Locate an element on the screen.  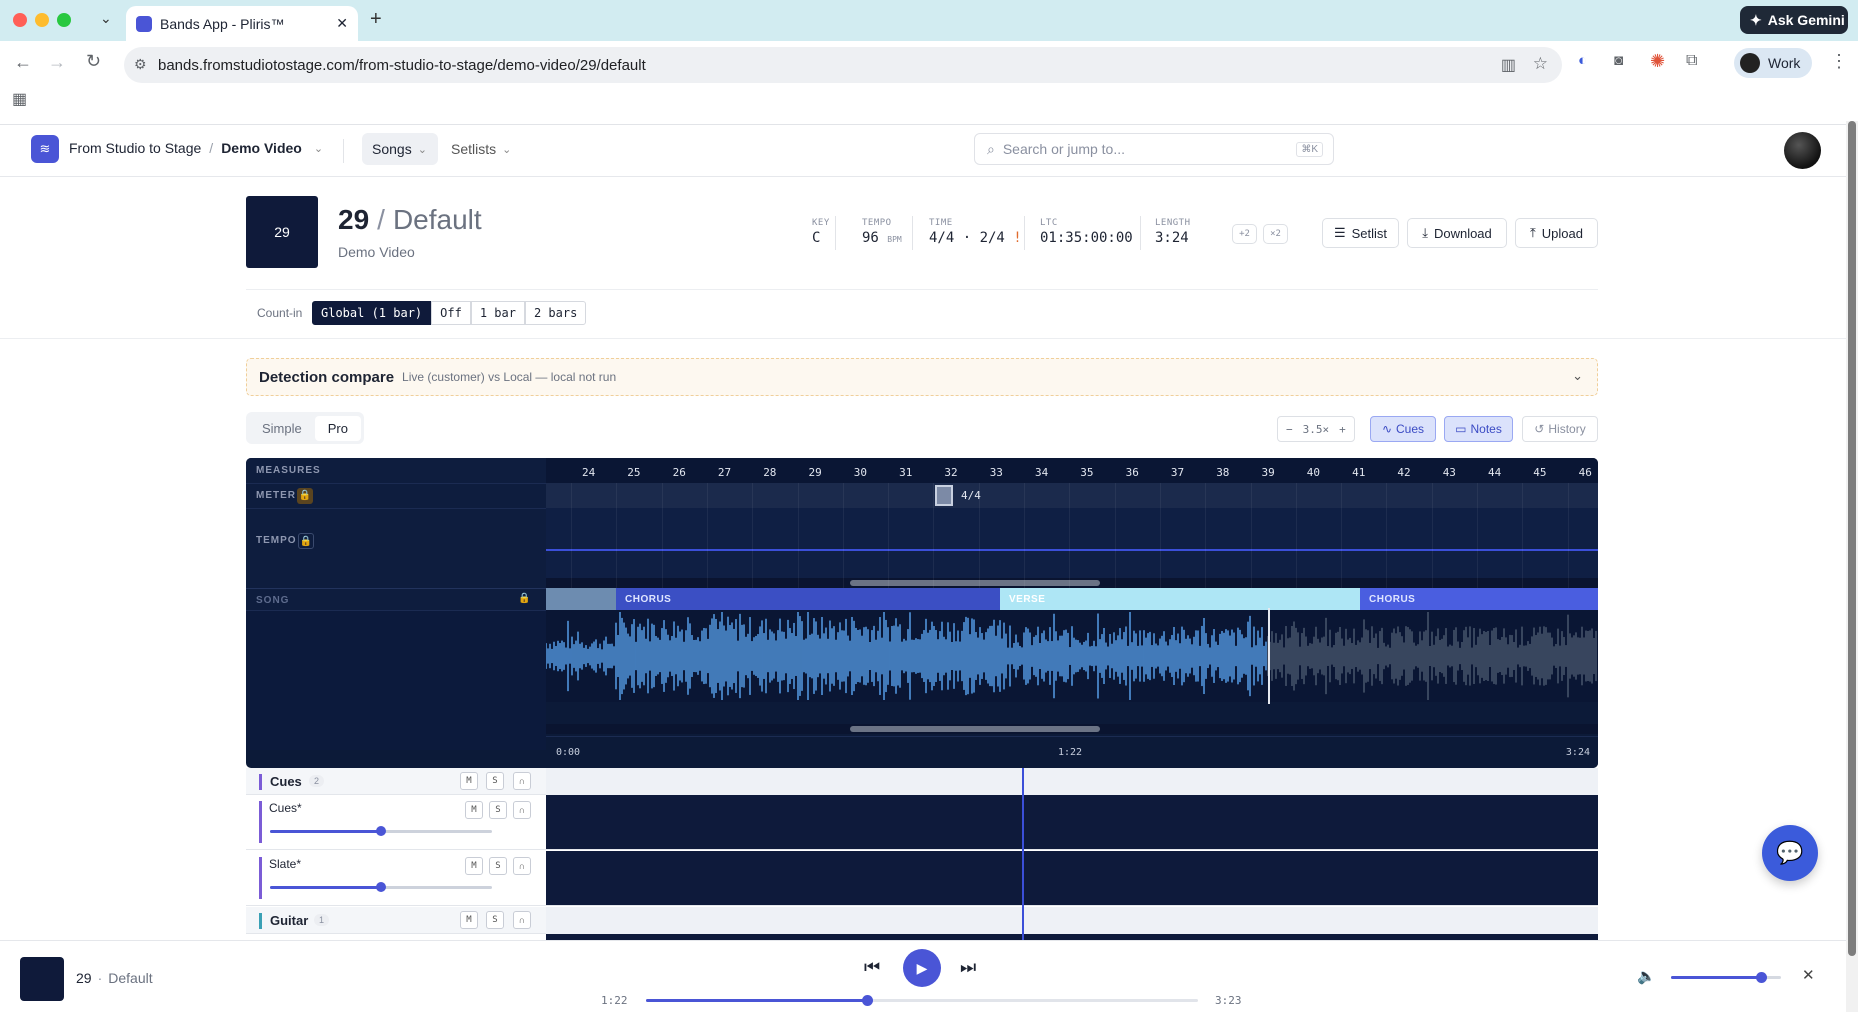
track-slate-lane is located at coordinates (1072, 878).